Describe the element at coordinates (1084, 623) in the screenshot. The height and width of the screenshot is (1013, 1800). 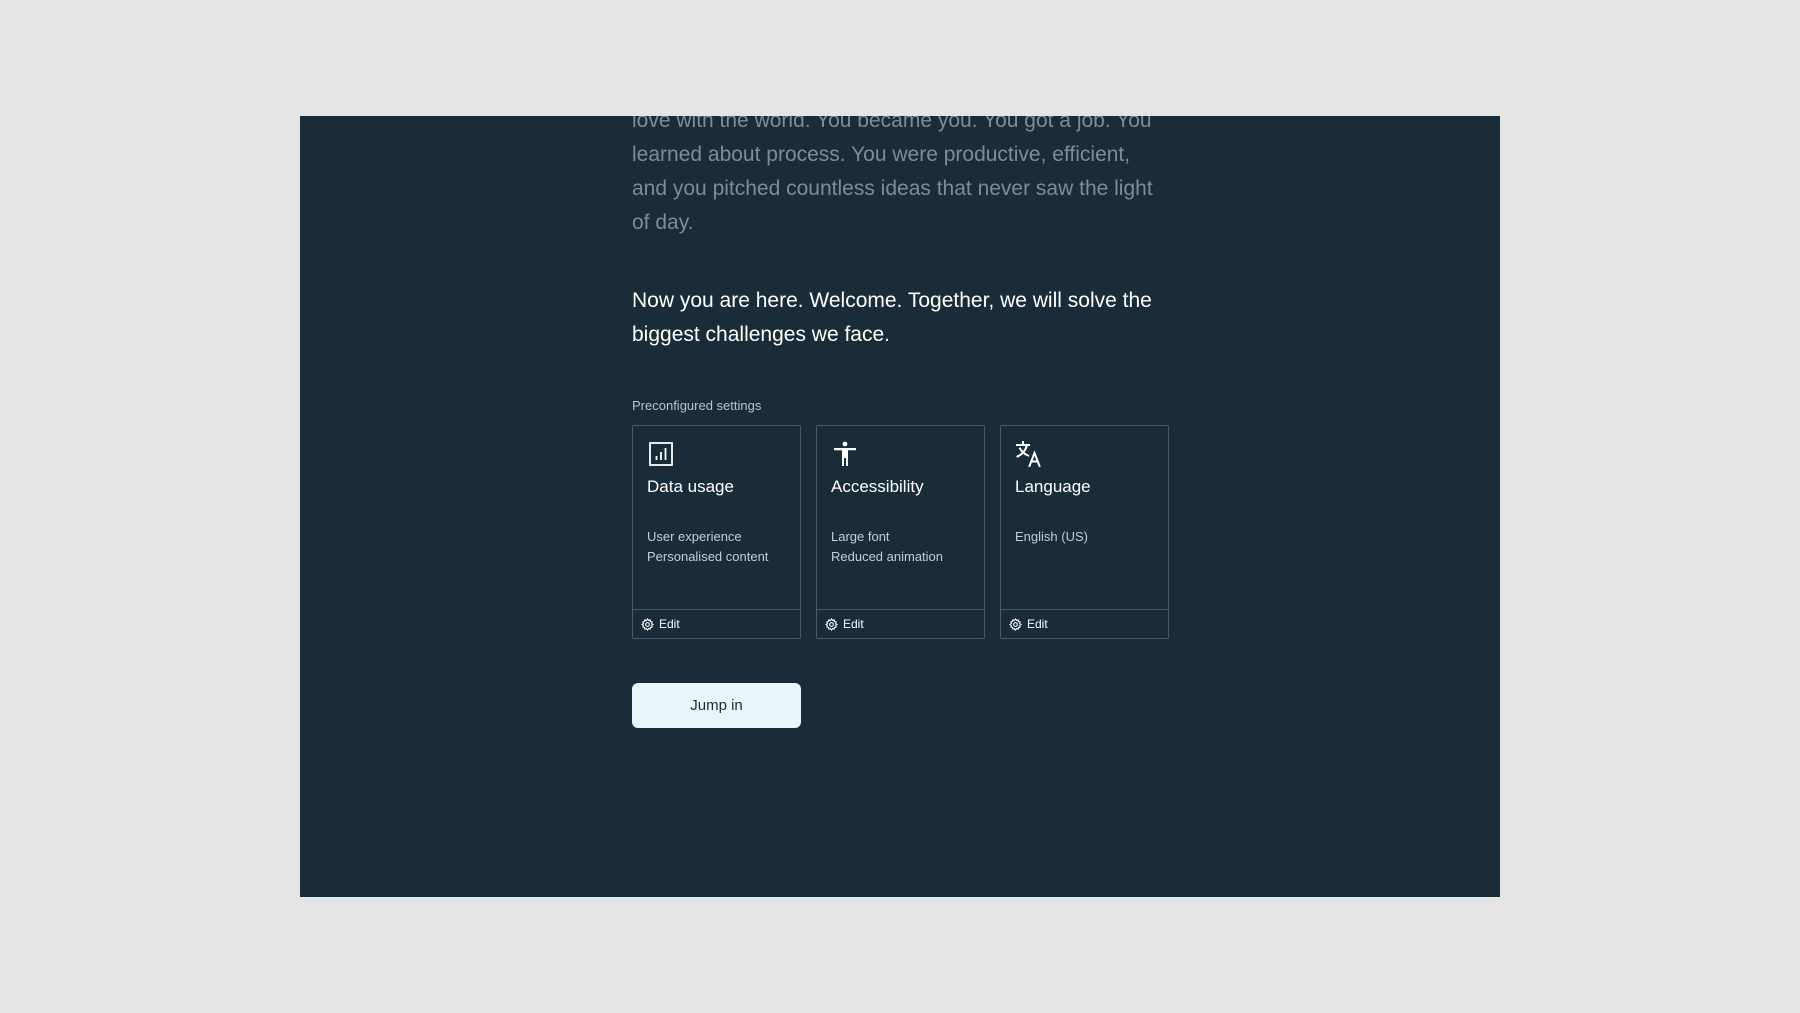
I see `language-edit-button: Edit` at that location.